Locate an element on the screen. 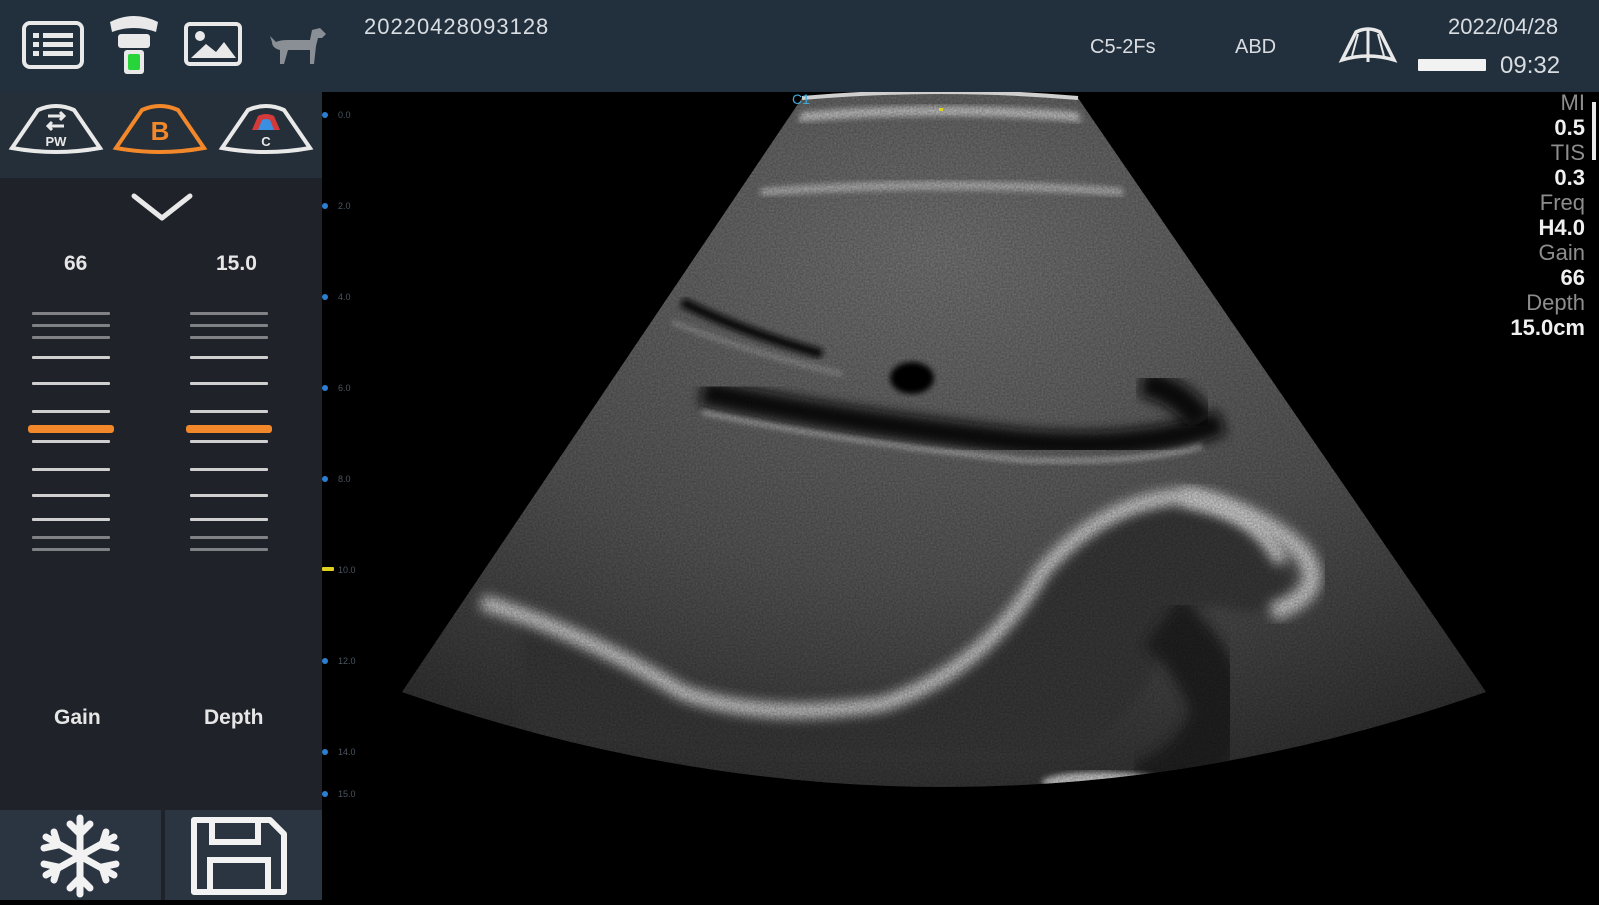 The height and width of the screenshot is (905, 1599). list-icon is located at coordinates (53, 47).